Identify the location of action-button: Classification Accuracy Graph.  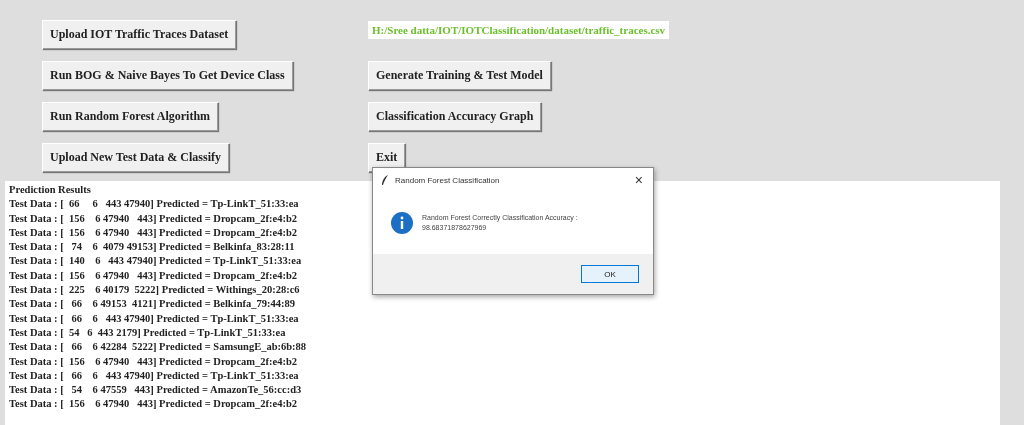
(455, 116).